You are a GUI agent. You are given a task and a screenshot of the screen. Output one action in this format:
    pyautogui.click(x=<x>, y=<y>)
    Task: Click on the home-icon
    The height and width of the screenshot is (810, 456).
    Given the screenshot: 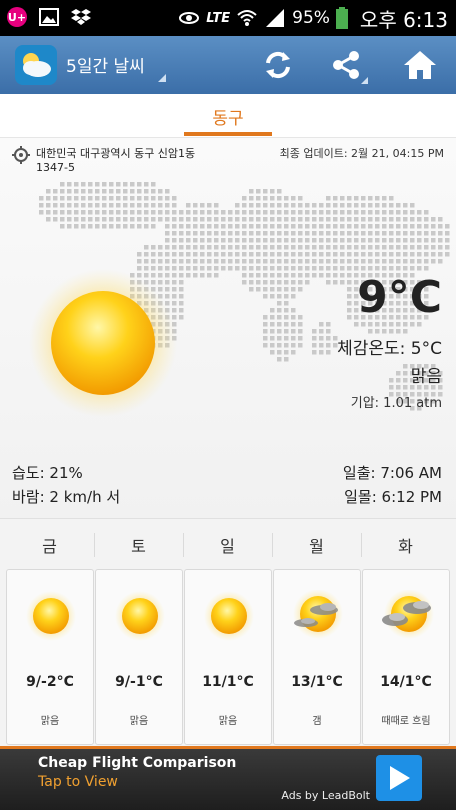 What is the action you would take?
    pyautogui.click(x=420, y=65)
    